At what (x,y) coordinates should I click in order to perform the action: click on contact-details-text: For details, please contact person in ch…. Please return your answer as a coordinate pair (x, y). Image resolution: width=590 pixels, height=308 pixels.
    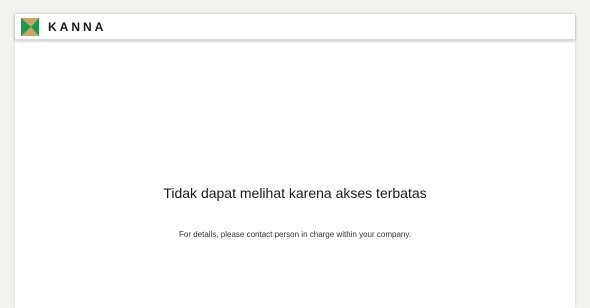
    Looking at the image, I should click on (295, 234).